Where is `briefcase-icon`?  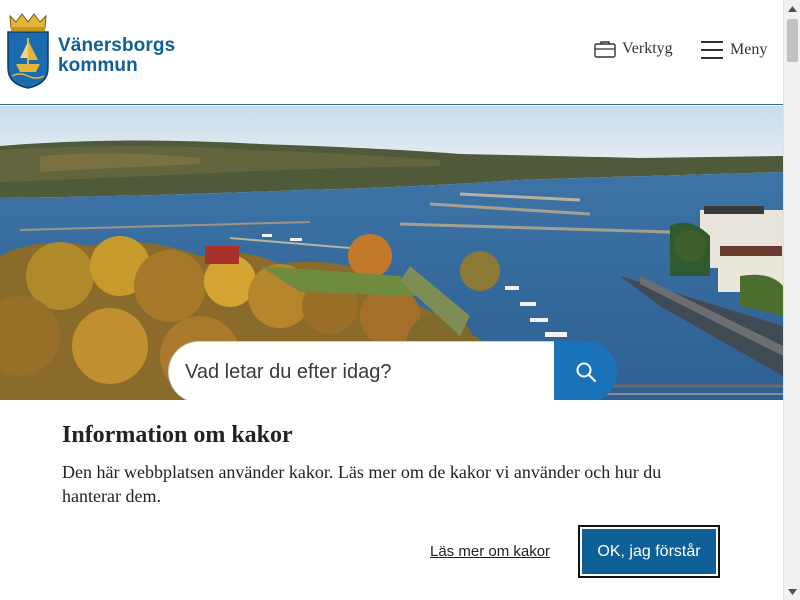
briefcase-icon is located at coordinates (605, 49).